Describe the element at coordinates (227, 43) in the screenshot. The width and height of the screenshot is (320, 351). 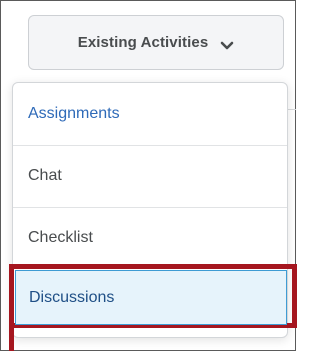
I see `chevron-down-icon` at that location.